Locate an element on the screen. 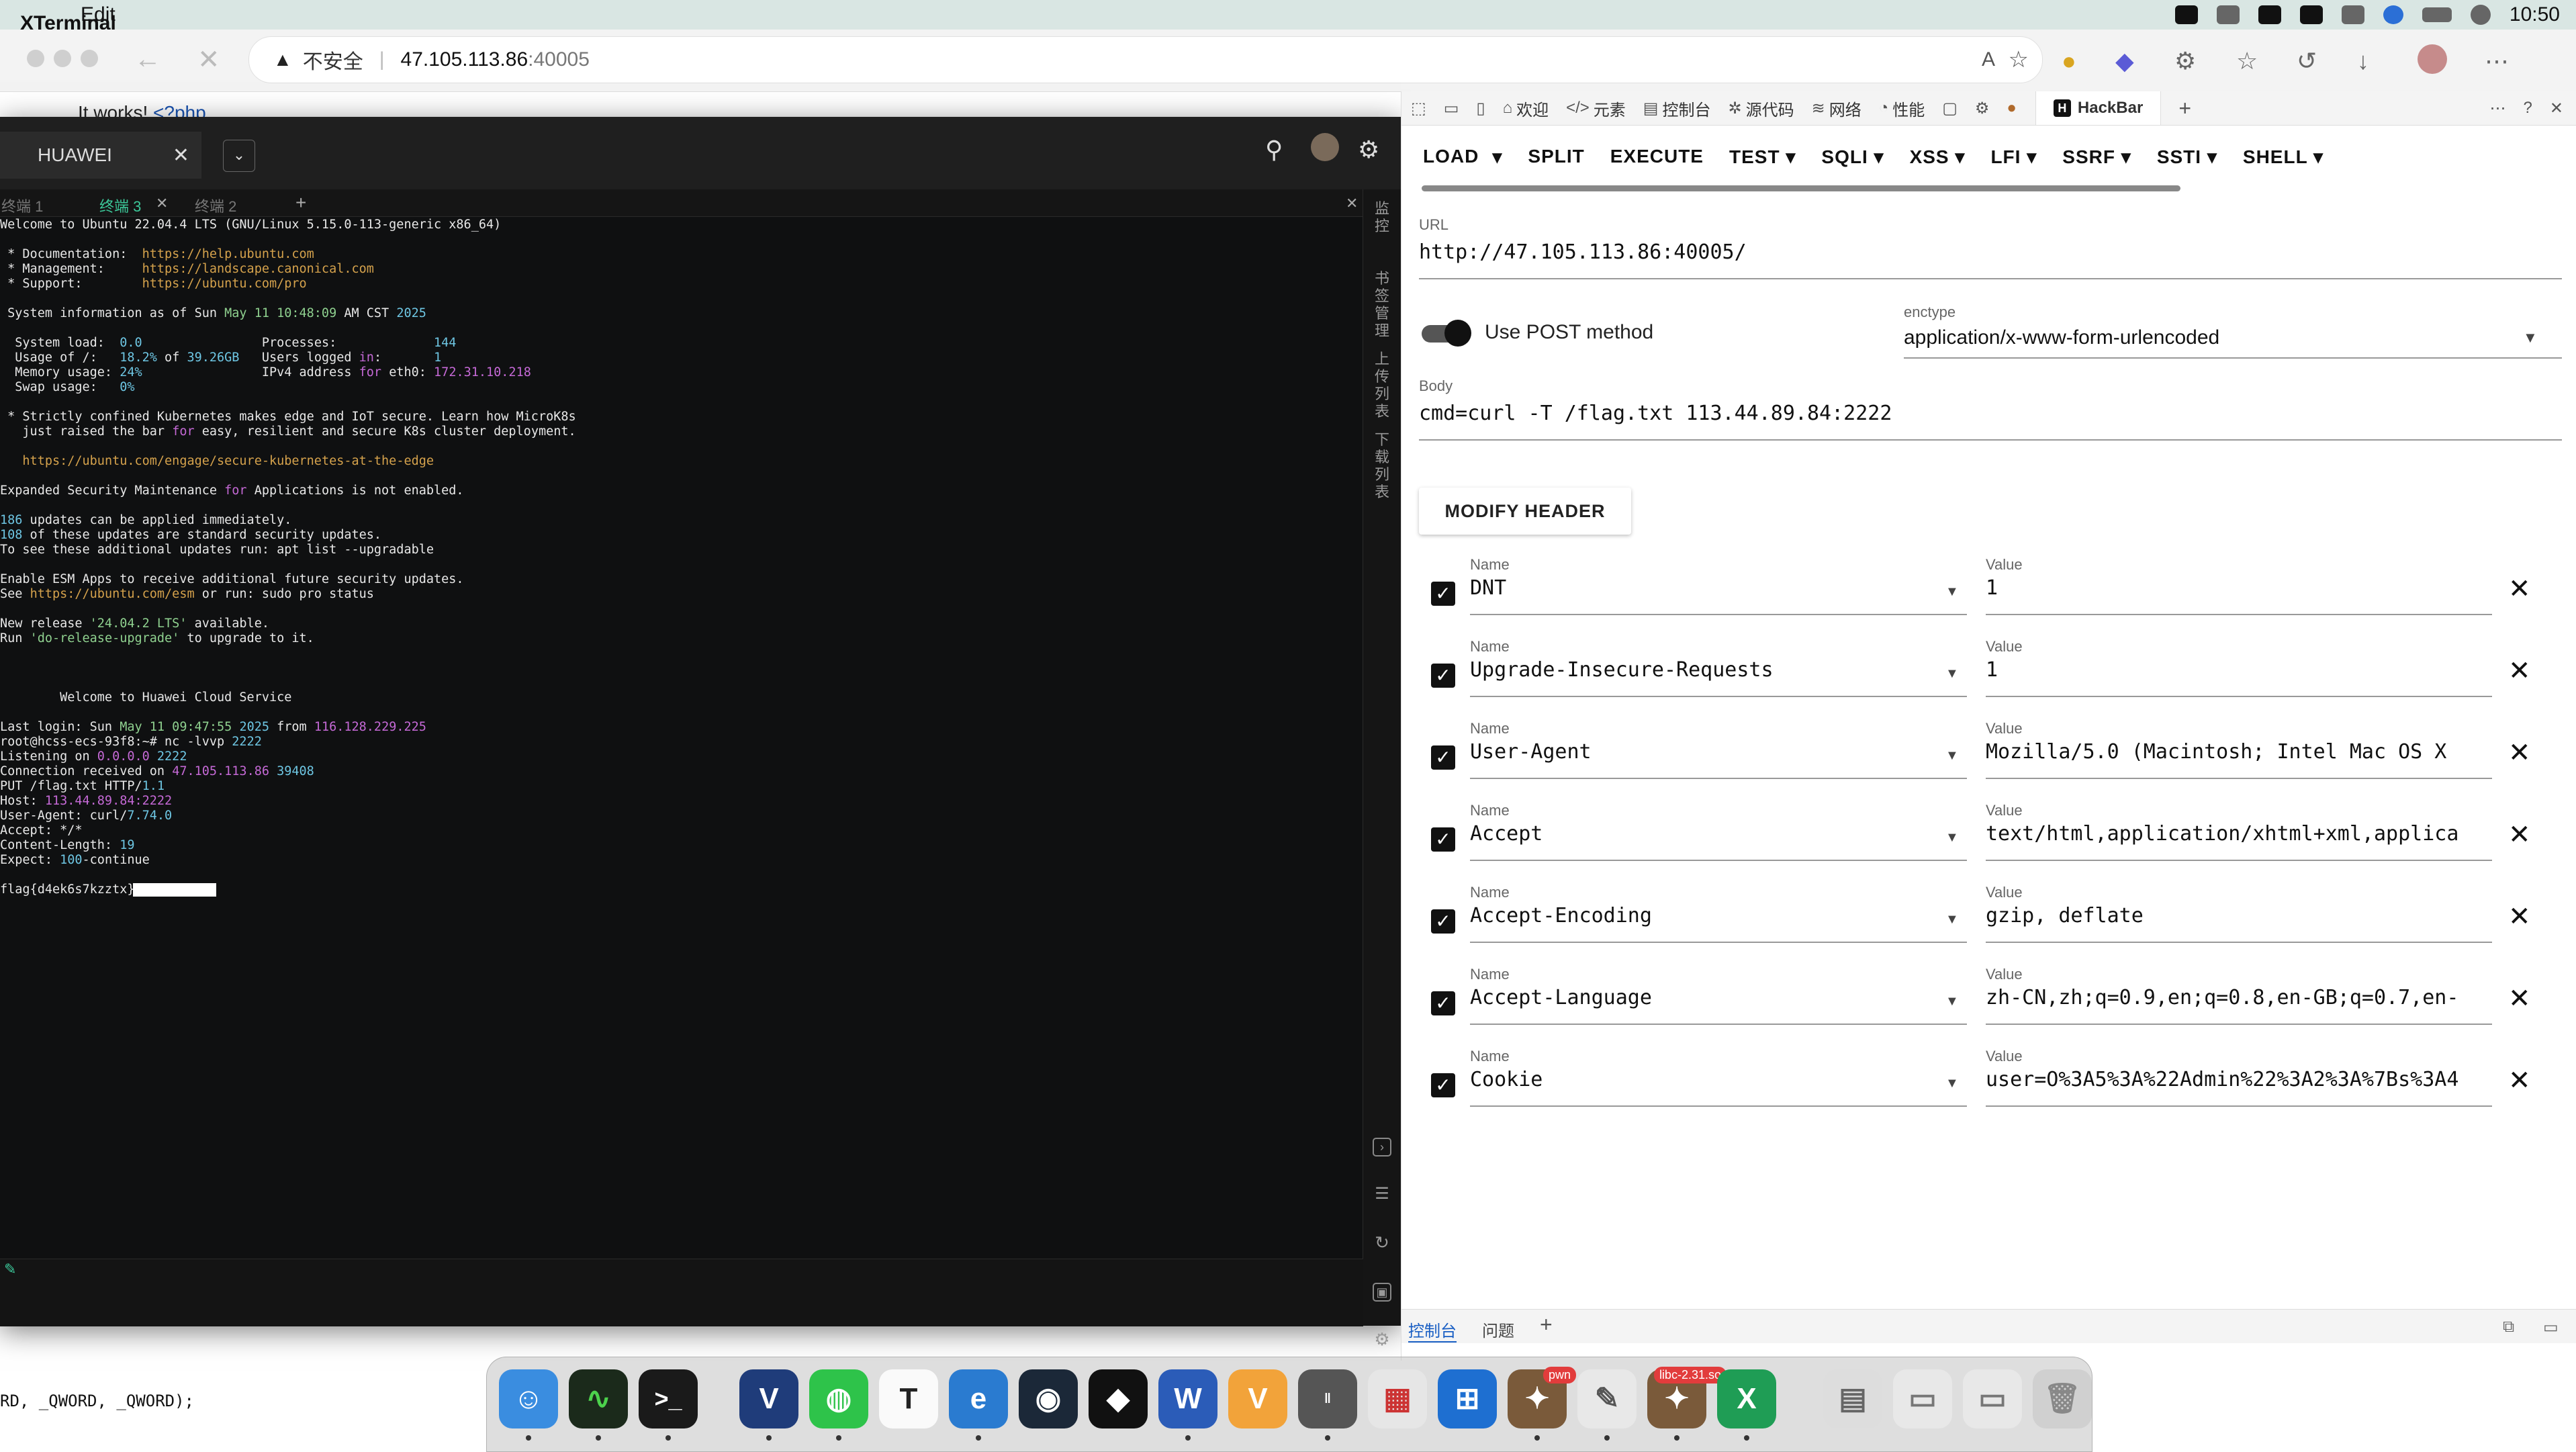 The image size is (2576, 1452). device-icon: ▭ is located at coordinates (1451, 109).